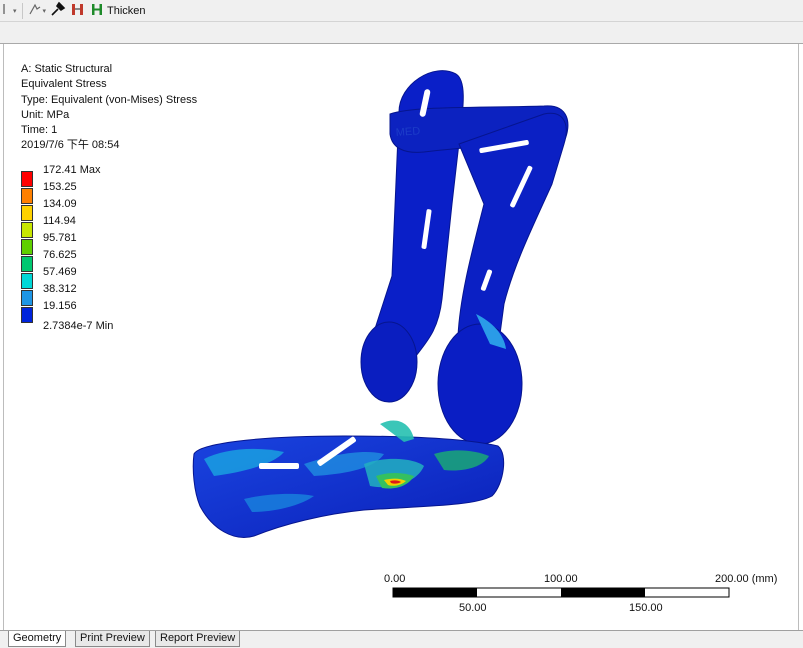 The height and width of the screenshot is (648, 803). What do you see at coordinates (746, 579) in the screenshot?
I see `scale-label-top: 200.00 (mm)` at bounding box center [746, 579].